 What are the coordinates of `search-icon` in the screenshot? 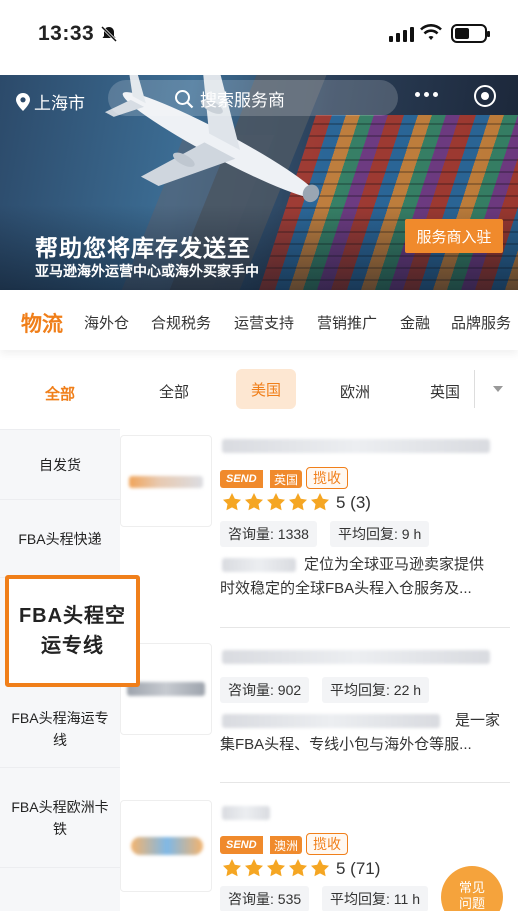 It's located at (184, 99).